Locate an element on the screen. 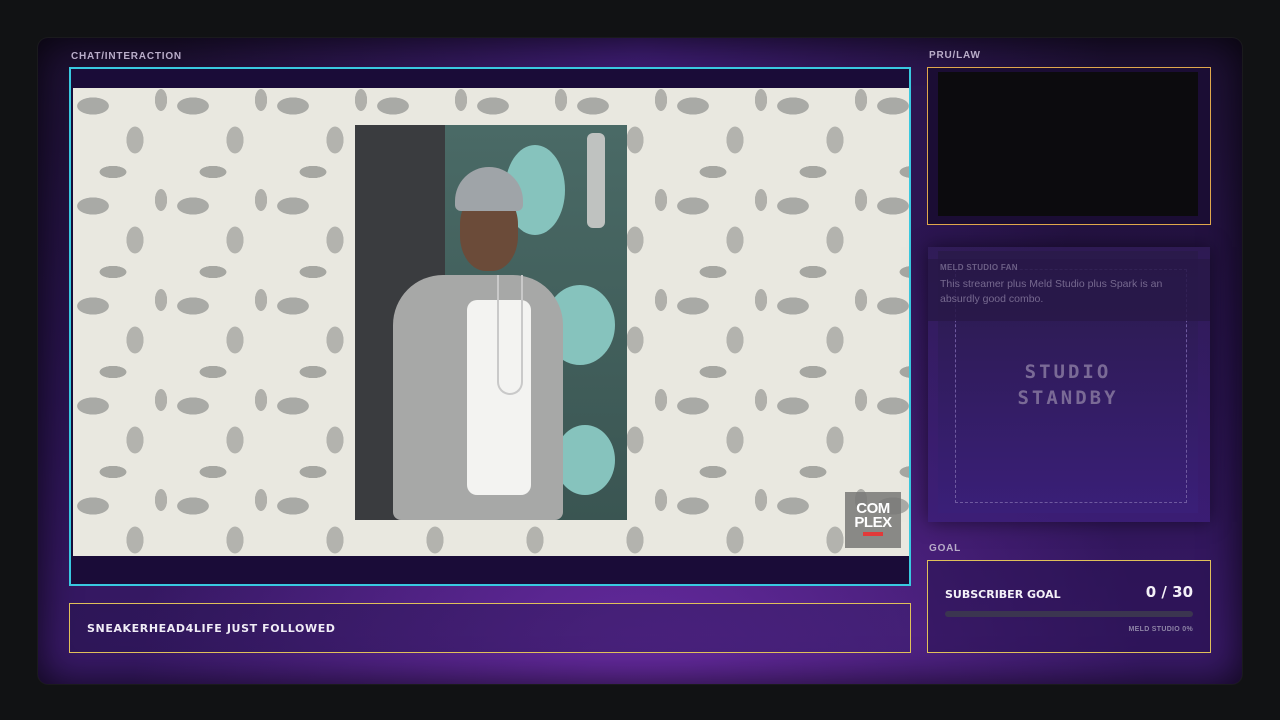 The image size is (1280, 720). pru-law-panel is located at coordinates (1069, 146).